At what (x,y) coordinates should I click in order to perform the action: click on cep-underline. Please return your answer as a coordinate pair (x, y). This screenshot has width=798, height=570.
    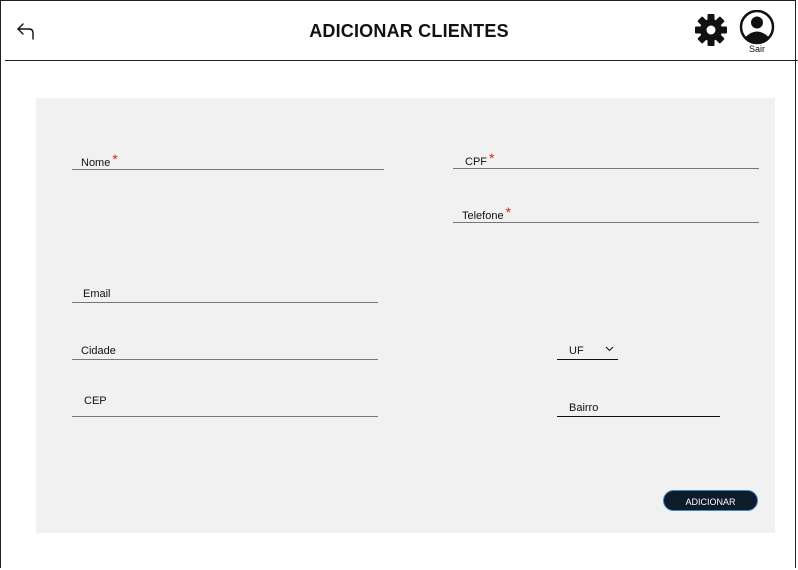
    Looking at the image, I should click on (225, 416).